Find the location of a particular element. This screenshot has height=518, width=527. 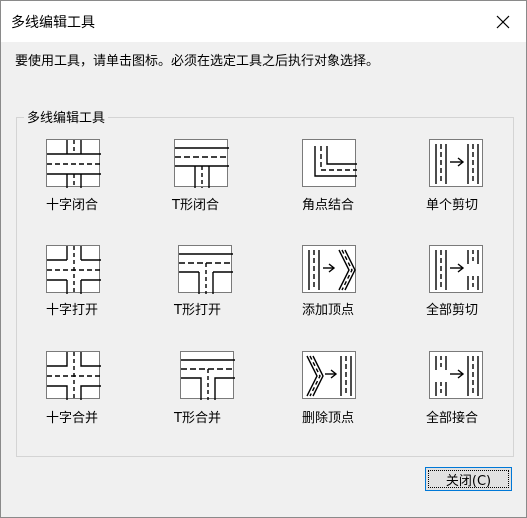

add-vertex-icon is located at coordinates (329, 269).